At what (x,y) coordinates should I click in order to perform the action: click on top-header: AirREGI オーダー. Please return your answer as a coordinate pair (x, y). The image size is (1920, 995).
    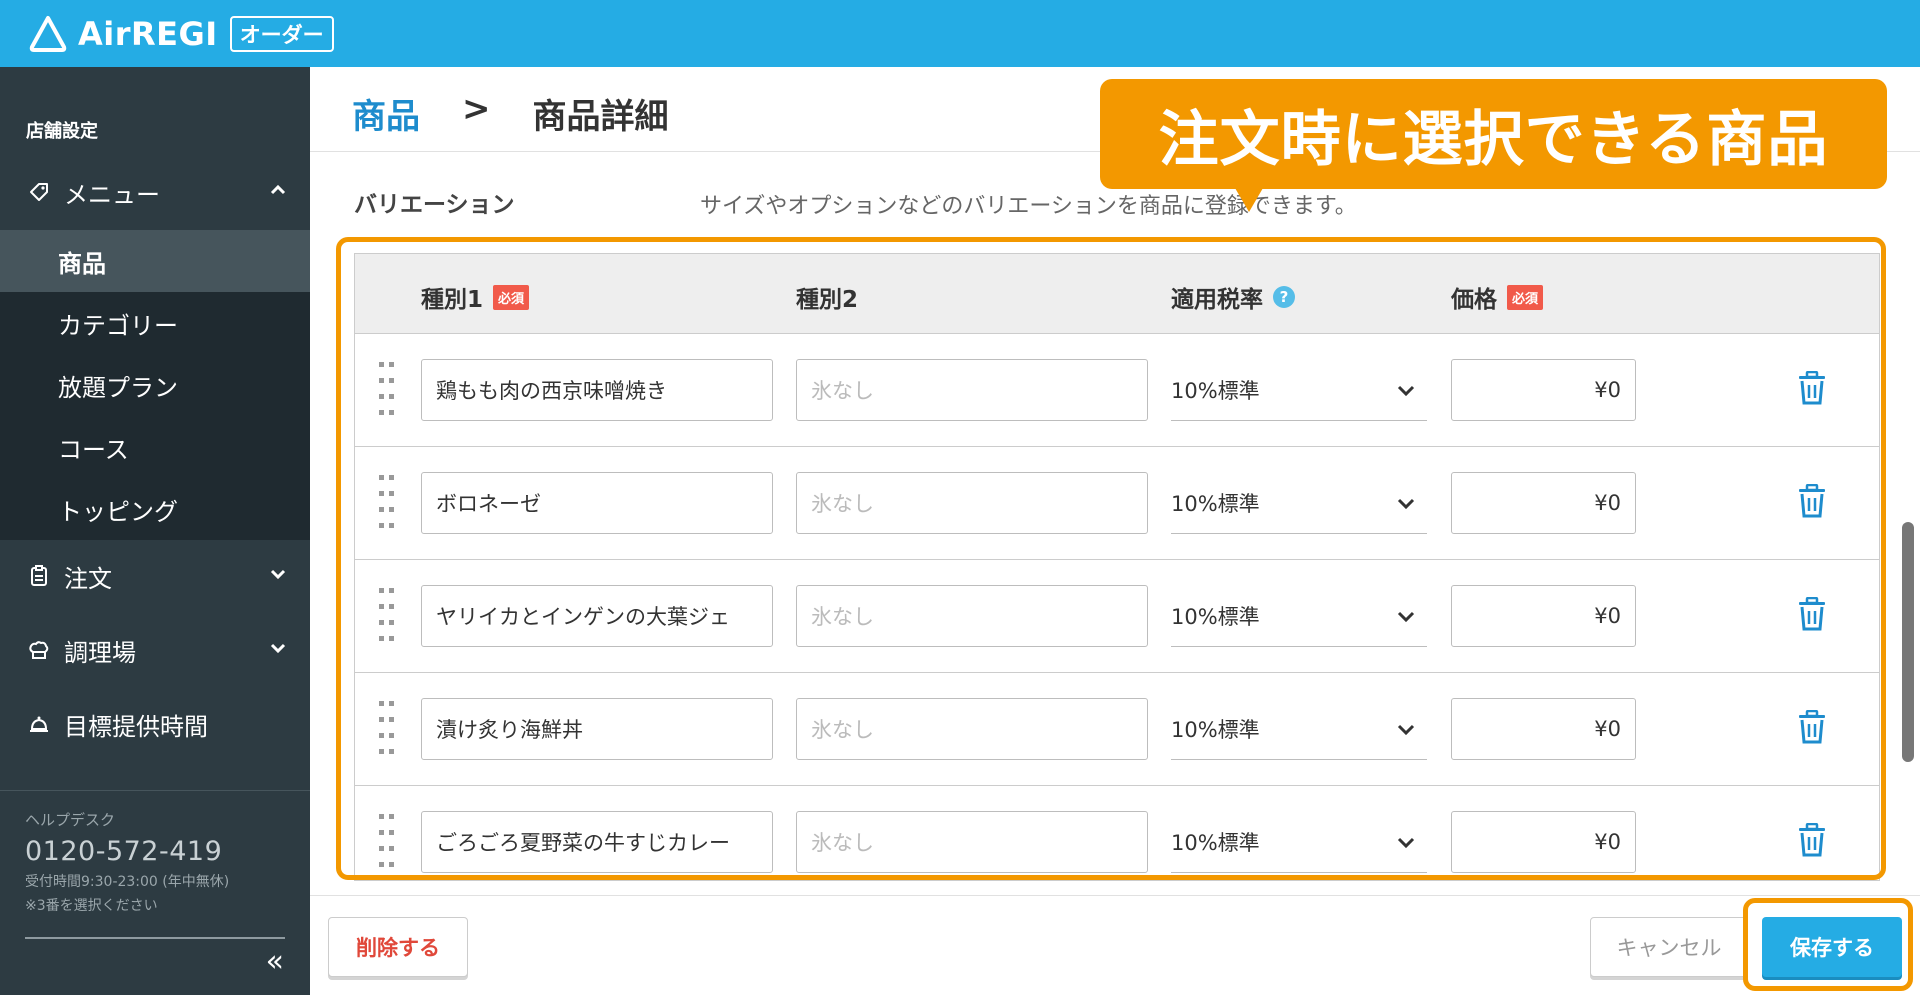
    Looking at the image, I should click on (960, 33).